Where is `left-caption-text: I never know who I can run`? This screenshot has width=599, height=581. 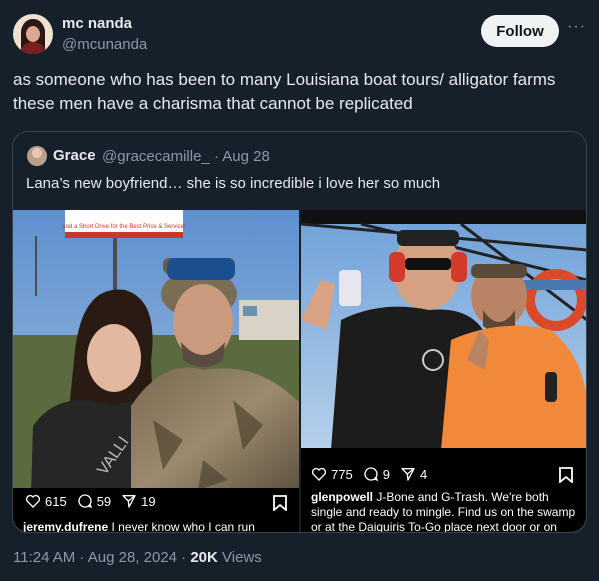
left-caption-text: I never know who I can run is located at coordinates (183, 526).